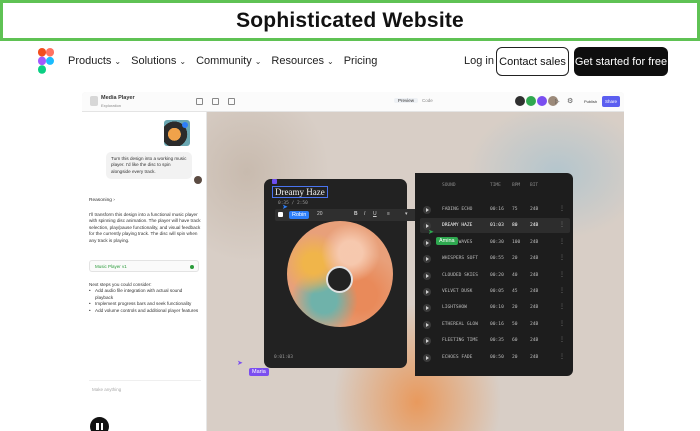 The image size is (700, 431). I want to click on track-time: 00:50, so click(497, 357).